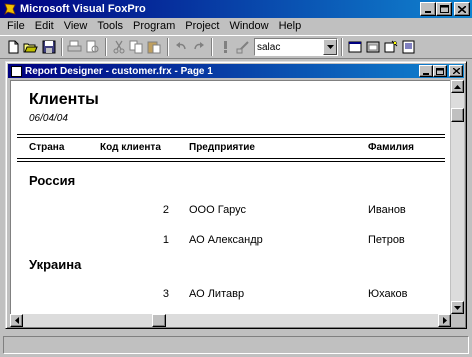  Describe the element at coordinates (391, 147) in the screenshot. I see `column-header-surname: Фамилия` at that location.